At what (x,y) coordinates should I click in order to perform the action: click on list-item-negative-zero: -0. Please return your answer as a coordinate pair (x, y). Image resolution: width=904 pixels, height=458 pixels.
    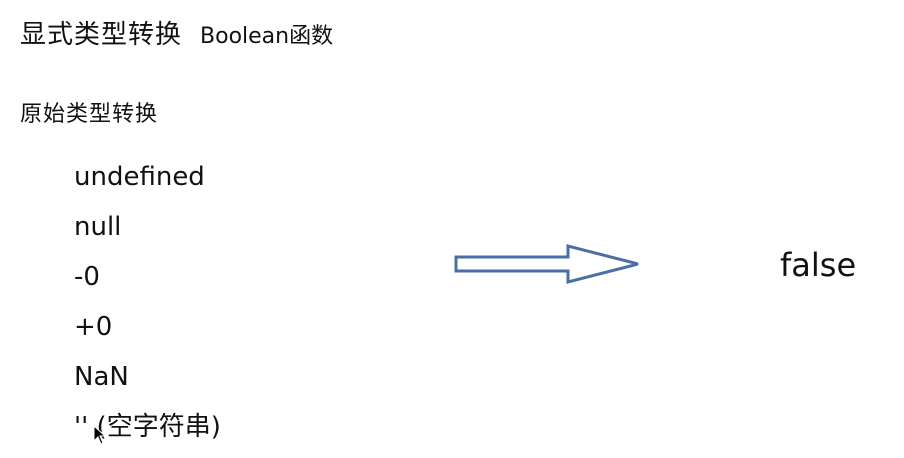
    Looking at the image, I should click on (87, 277).